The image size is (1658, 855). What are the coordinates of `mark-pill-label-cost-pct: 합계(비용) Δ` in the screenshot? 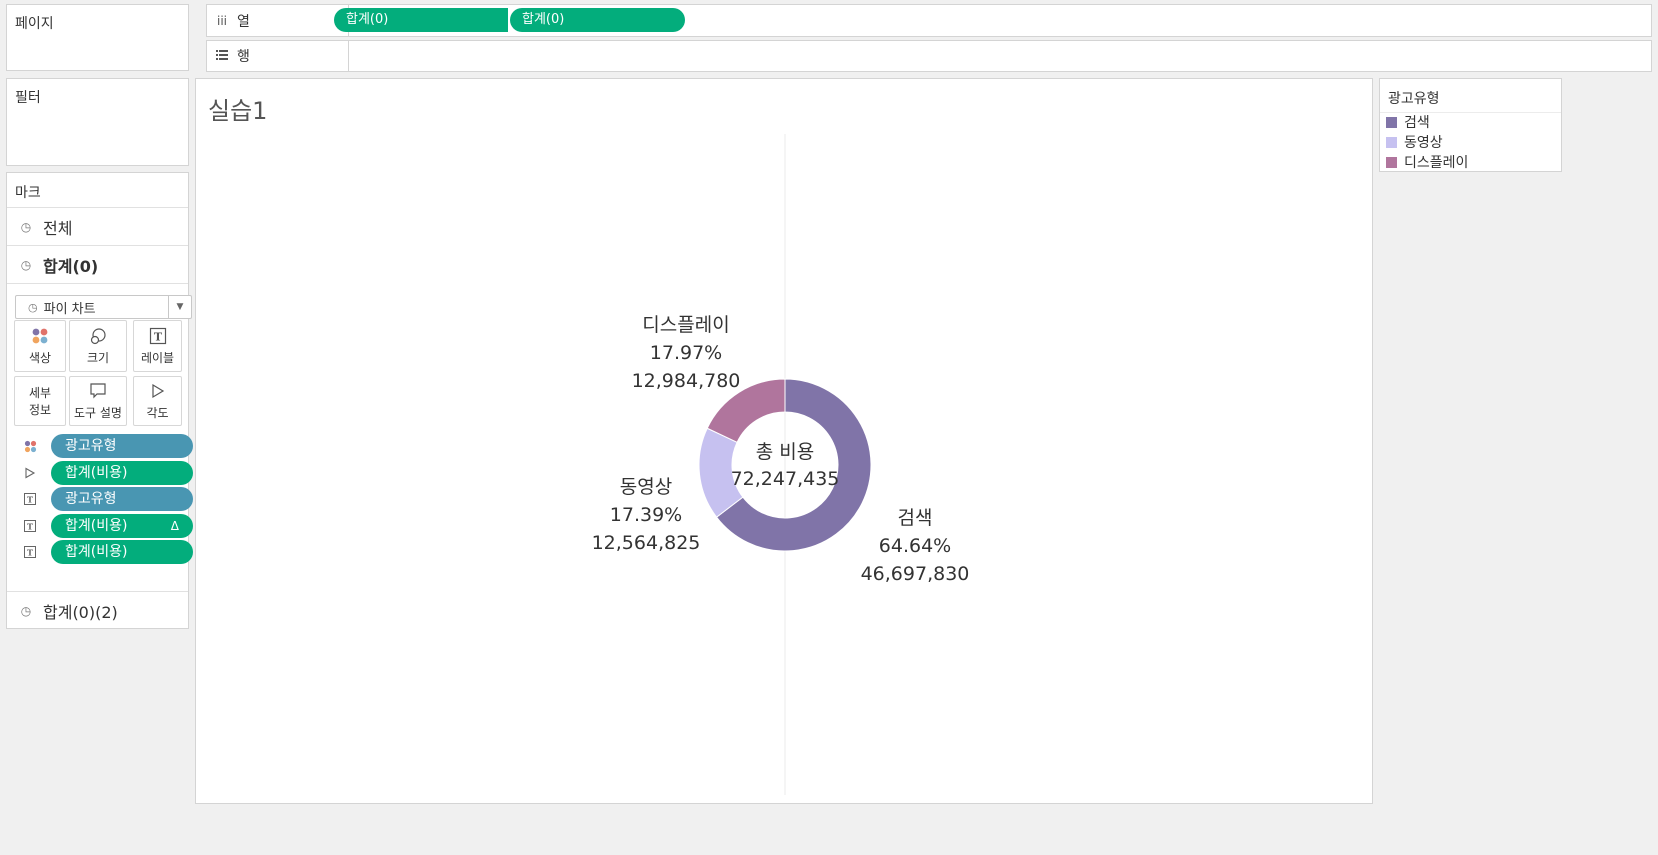 It's located at (122, 526).